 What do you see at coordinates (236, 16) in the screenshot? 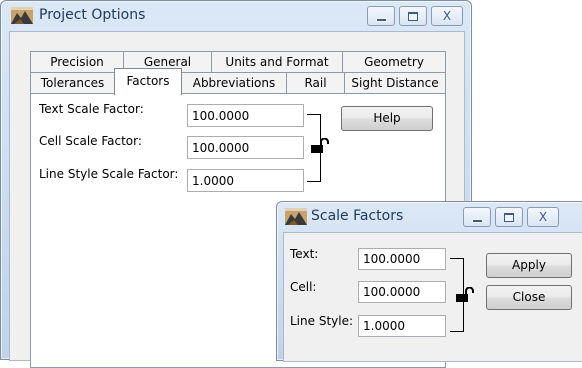
I see `project-options-titlebar: Project Options X` at bounding box center [236, 16].